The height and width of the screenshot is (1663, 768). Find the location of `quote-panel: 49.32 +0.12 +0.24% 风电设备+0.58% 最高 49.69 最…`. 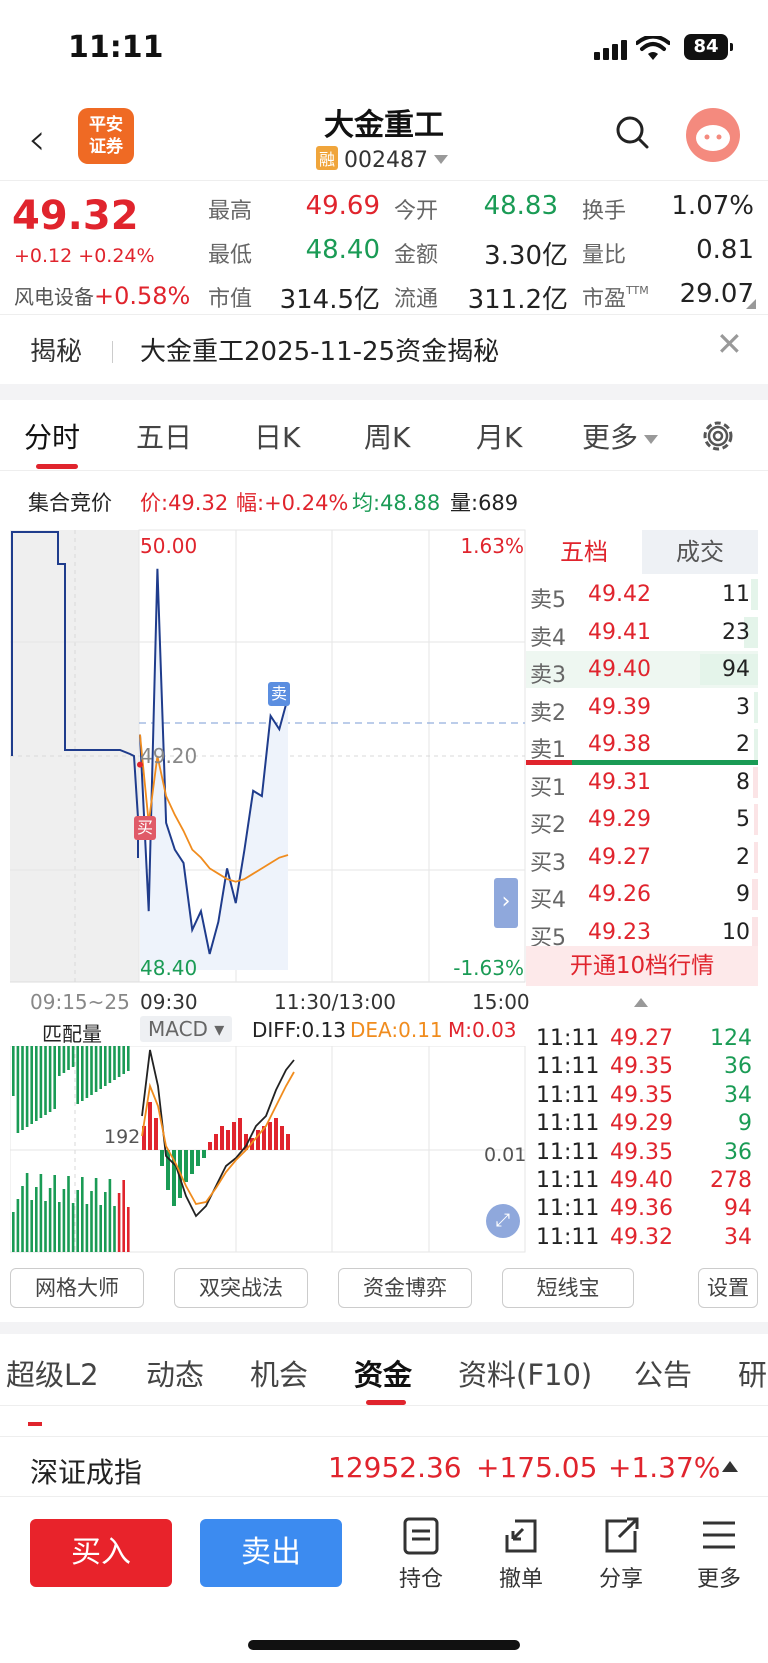

quote-panel: 49.32 +0.12 +0.24% 风电设备+0.58% 最高 49.69 最… is located at coordinates (384, 247).